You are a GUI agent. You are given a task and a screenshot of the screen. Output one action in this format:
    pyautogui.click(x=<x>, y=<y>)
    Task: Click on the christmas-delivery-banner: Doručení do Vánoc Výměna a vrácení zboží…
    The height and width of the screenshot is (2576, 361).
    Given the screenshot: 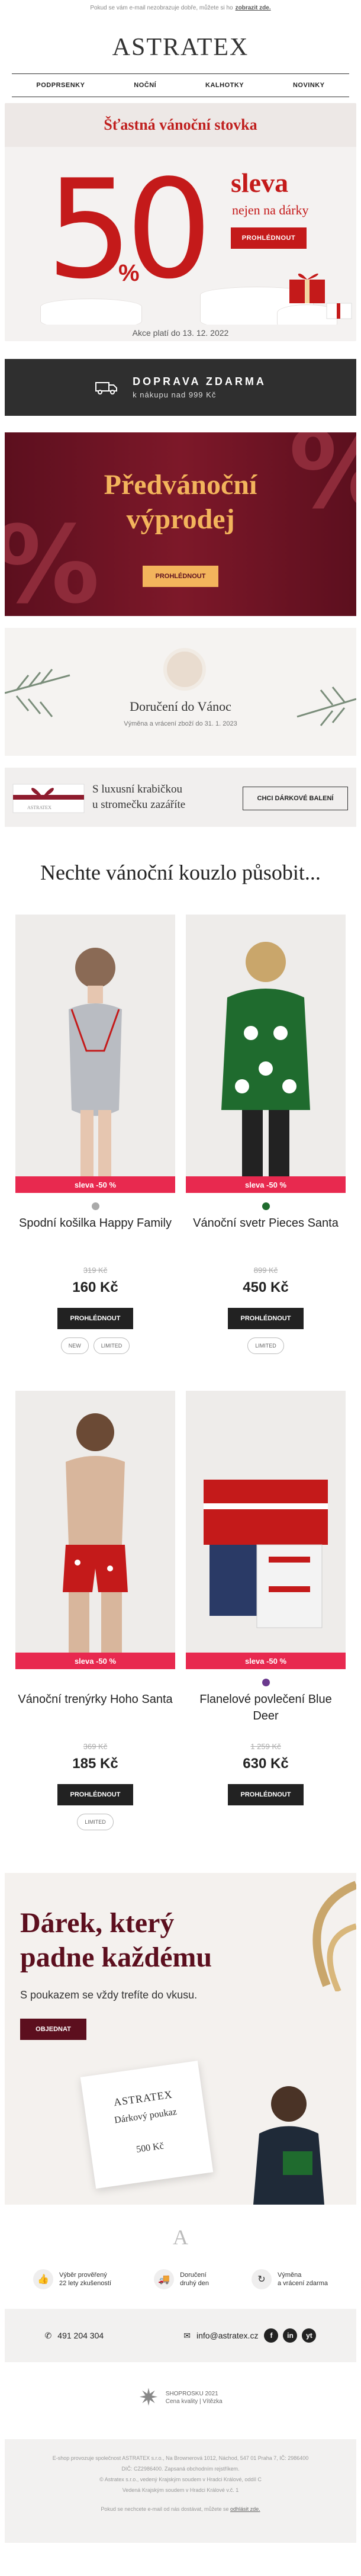 What is the action you would take?
    pyautogui.click(x=180, y=692)
    